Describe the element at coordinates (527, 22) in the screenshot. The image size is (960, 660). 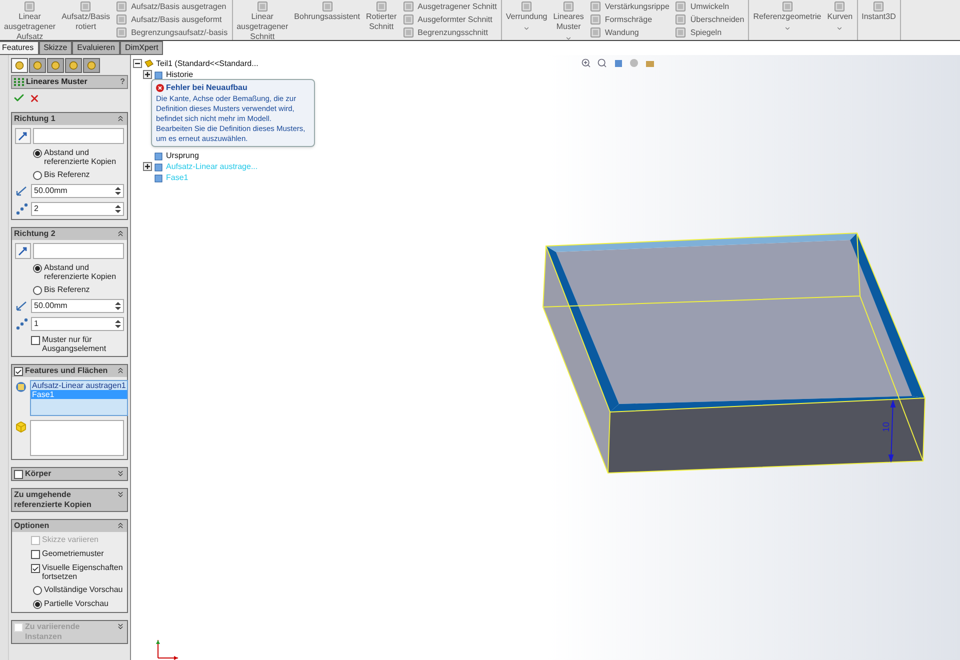
I see `ribbon-button: Verrundung` at that location.